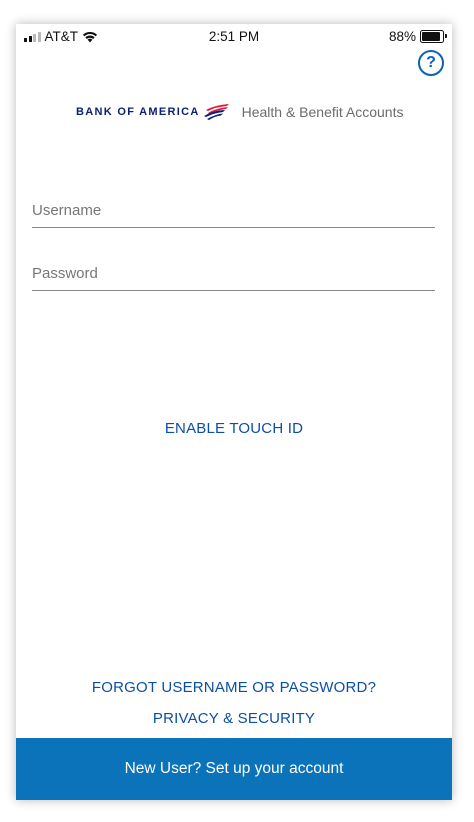 This screenshot has height=822, width=474. I want to click on forgot-credentials-link: FORGOT USERNAME OR PASSWORD?, so click(234, 687).